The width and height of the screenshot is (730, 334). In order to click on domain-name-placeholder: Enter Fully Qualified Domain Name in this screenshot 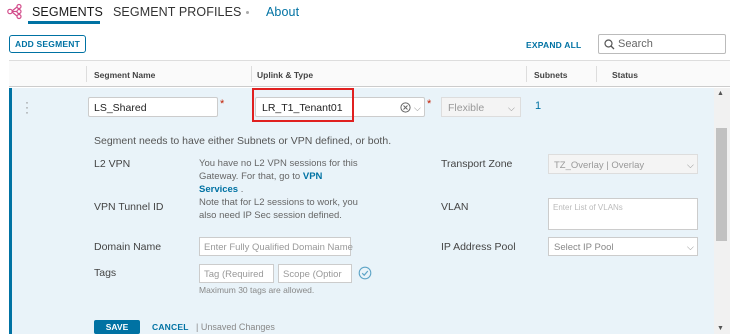, I will do `click(278, 247)`.